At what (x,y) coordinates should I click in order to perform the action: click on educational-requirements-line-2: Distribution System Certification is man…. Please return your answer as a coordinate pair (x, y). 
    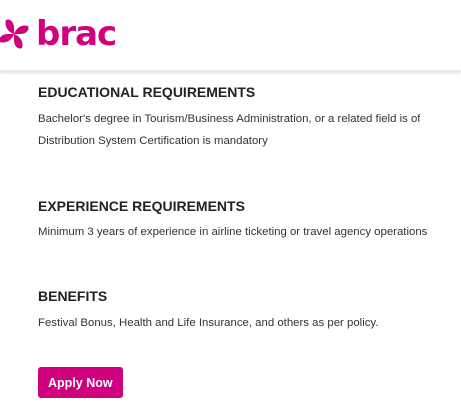
    Looking at the image, I should click on (153, 141).